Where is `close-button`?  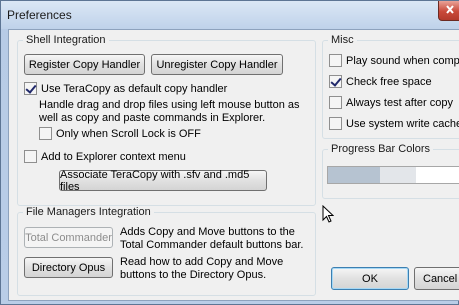 close-button is located at coordinates (448, 11).